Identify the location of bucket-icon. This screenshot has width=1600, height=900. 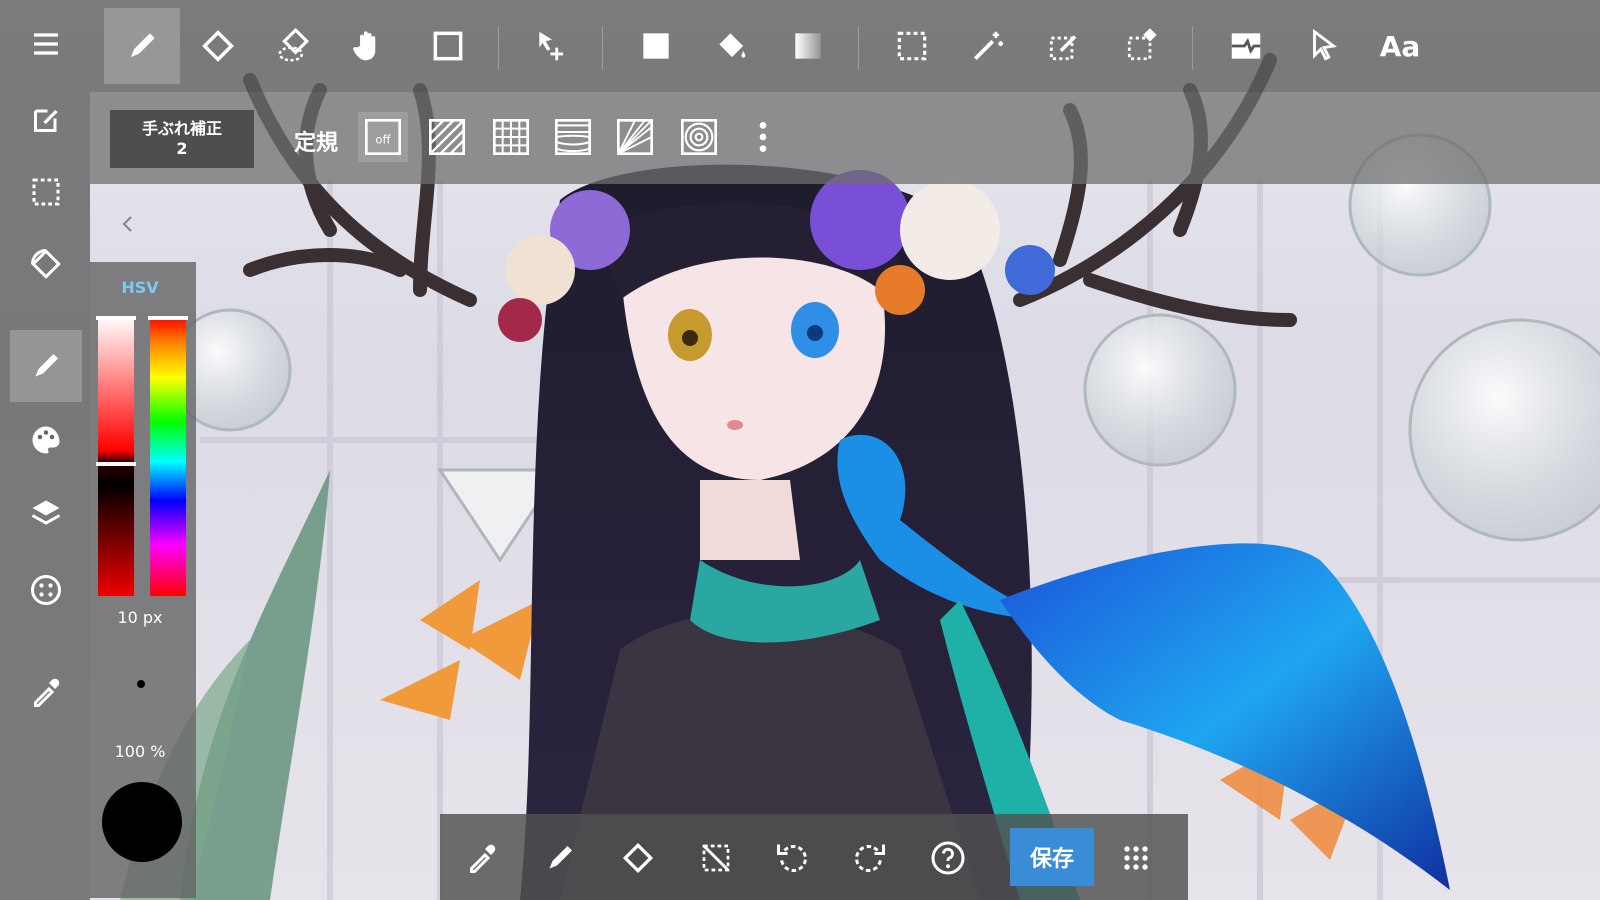
(732, 45).